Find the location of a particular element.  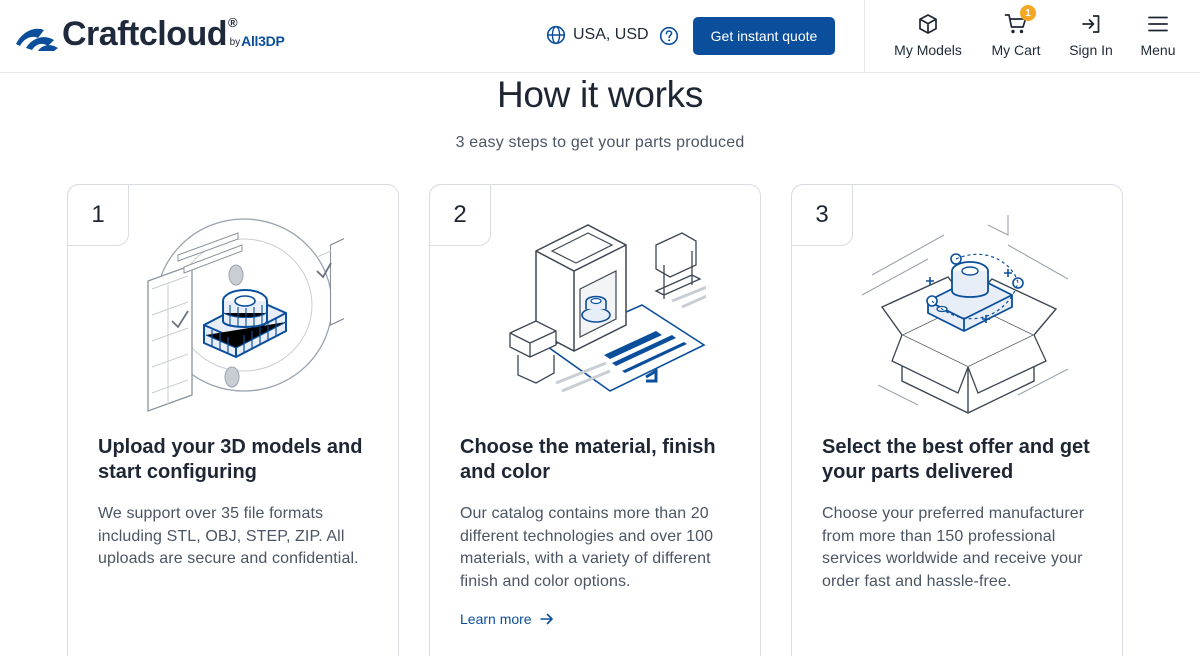

hamburger-menu-icon is located at coordinates (1158, 24).